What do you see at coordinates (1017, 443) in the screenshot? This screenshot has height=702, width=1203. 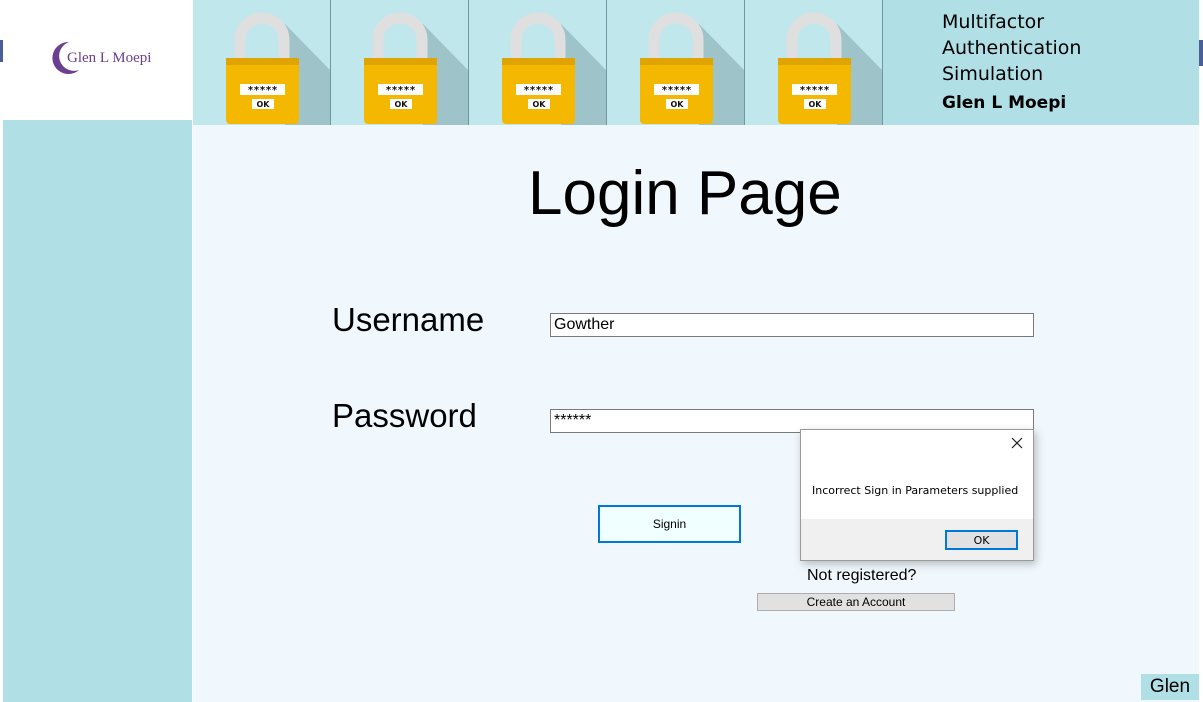 I see `close-icon` at bounding box center [1017, 443].